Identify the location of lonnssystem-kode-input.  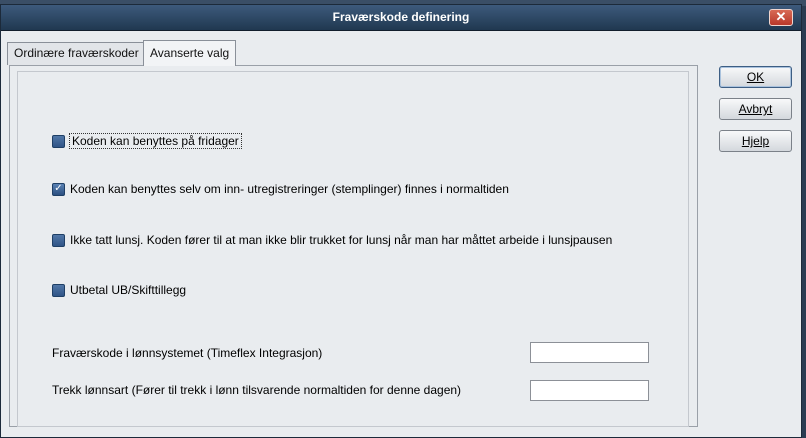
(589, 352).